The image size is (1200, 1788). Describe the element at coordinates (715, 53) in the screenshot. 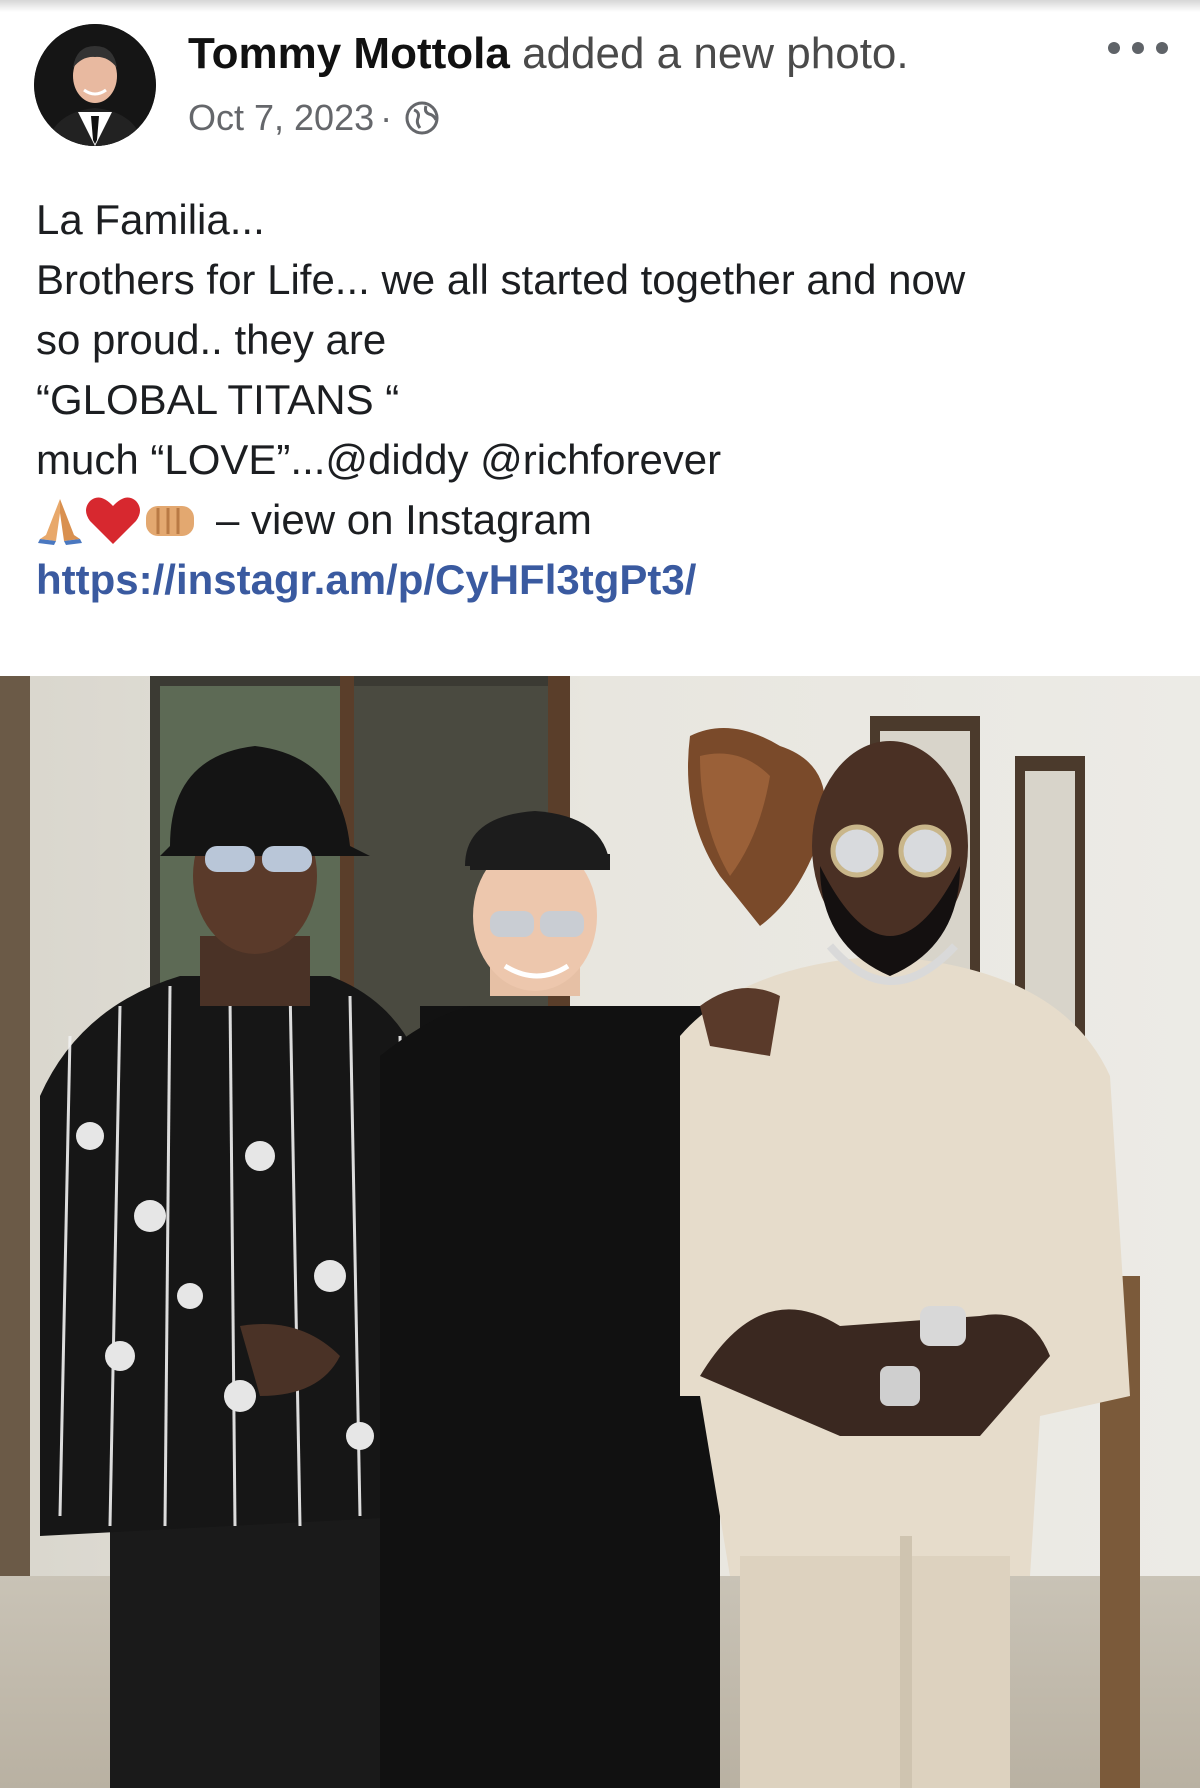

I see `post-action-text: added a new photo.` at that location.